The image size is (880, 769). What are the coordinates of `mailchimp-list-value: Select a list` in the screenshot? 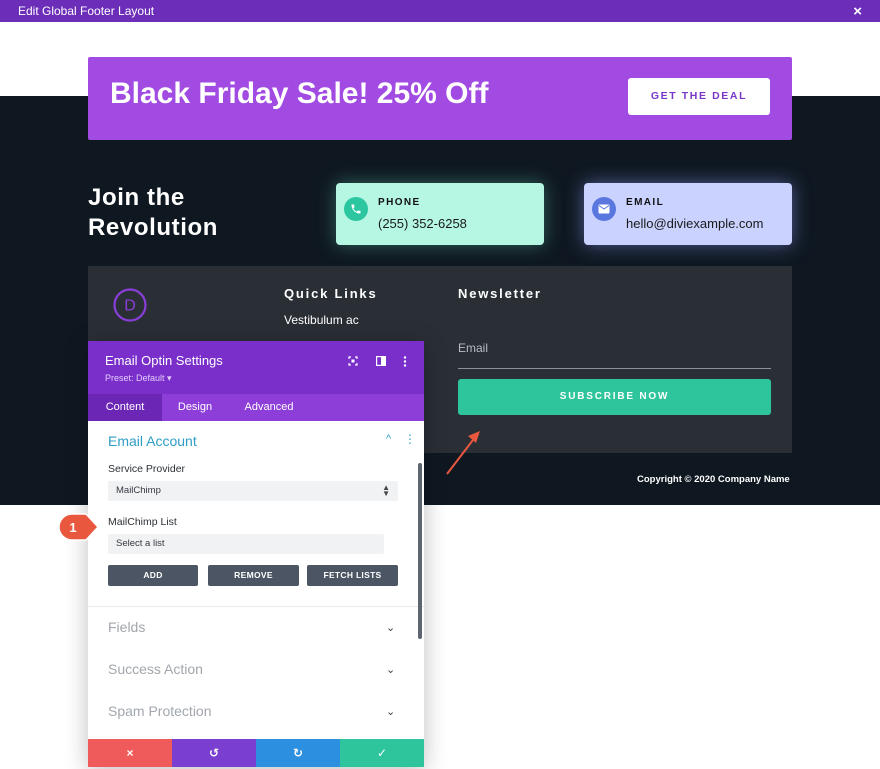 It's located at (140, 543).